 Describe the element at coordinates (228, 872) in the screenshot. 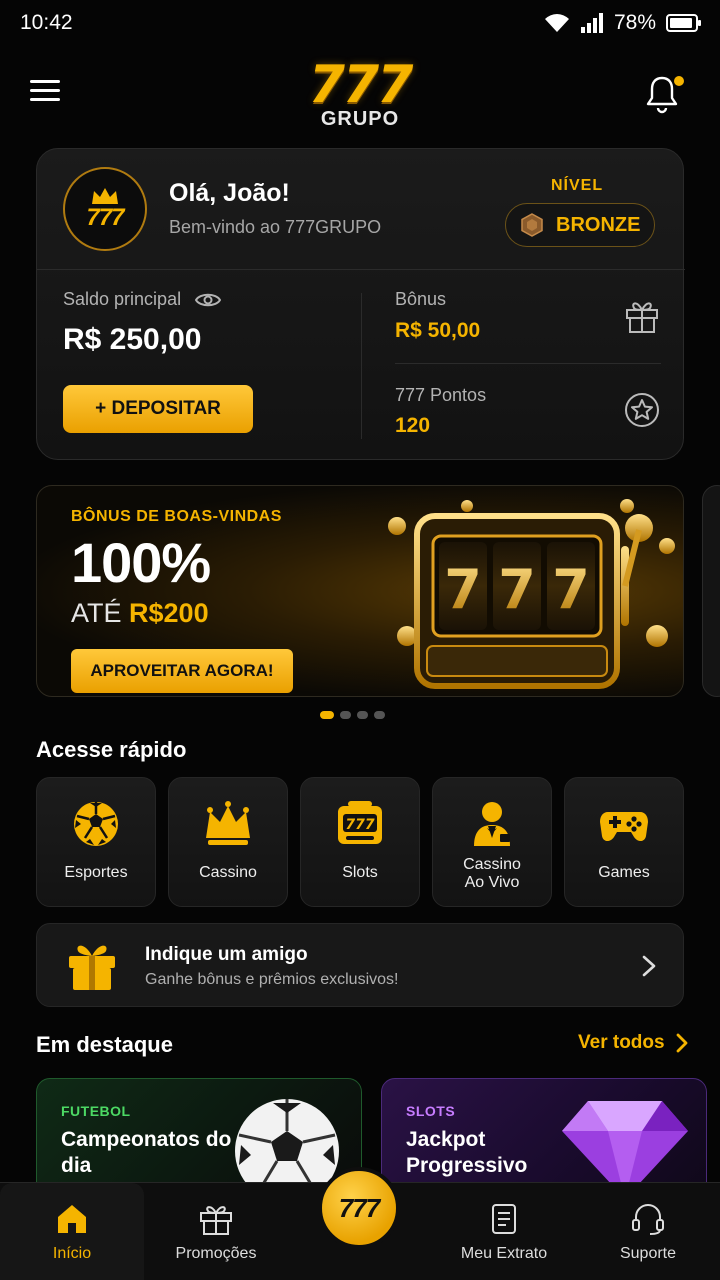

I see `quick-label: Cassino` at that location.